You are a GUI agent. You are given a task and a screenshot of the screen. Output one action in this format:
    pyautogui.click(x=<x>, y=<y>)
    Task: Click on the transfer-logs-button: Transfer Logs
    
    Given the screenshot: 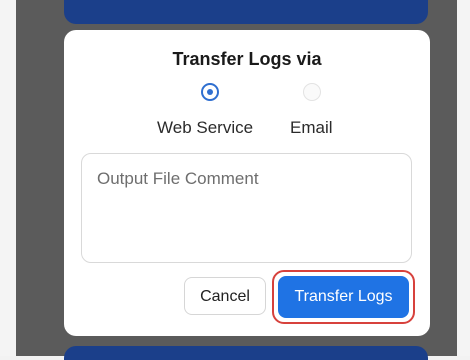 What is the action you would take?
    pyautogui.click(x=343, y=297)
    